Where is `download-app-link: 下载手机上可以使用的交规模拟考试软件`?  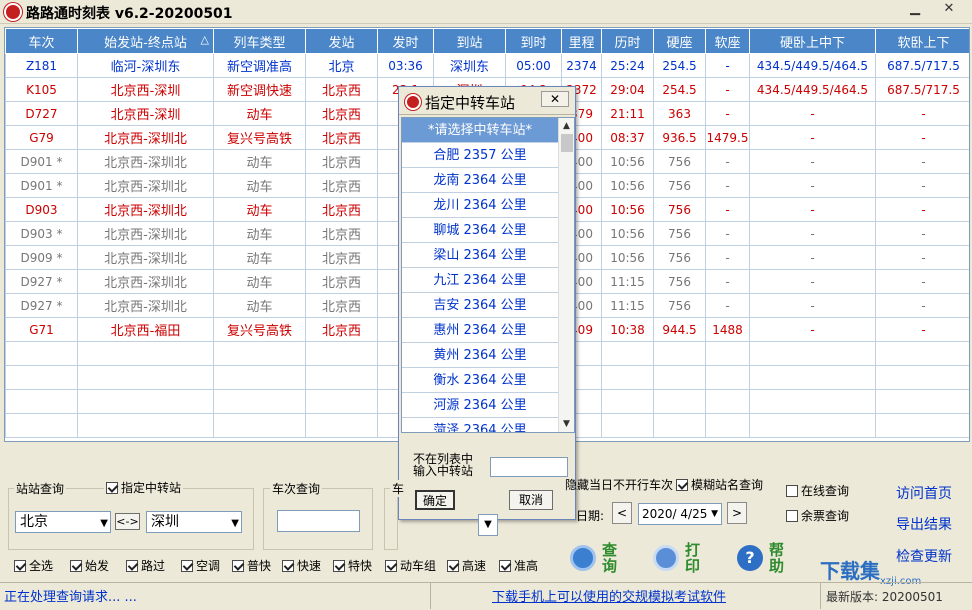 download-app-link: 下载手机上可以使用的交规模拟考试软件 is located at coordinates (609, 595).